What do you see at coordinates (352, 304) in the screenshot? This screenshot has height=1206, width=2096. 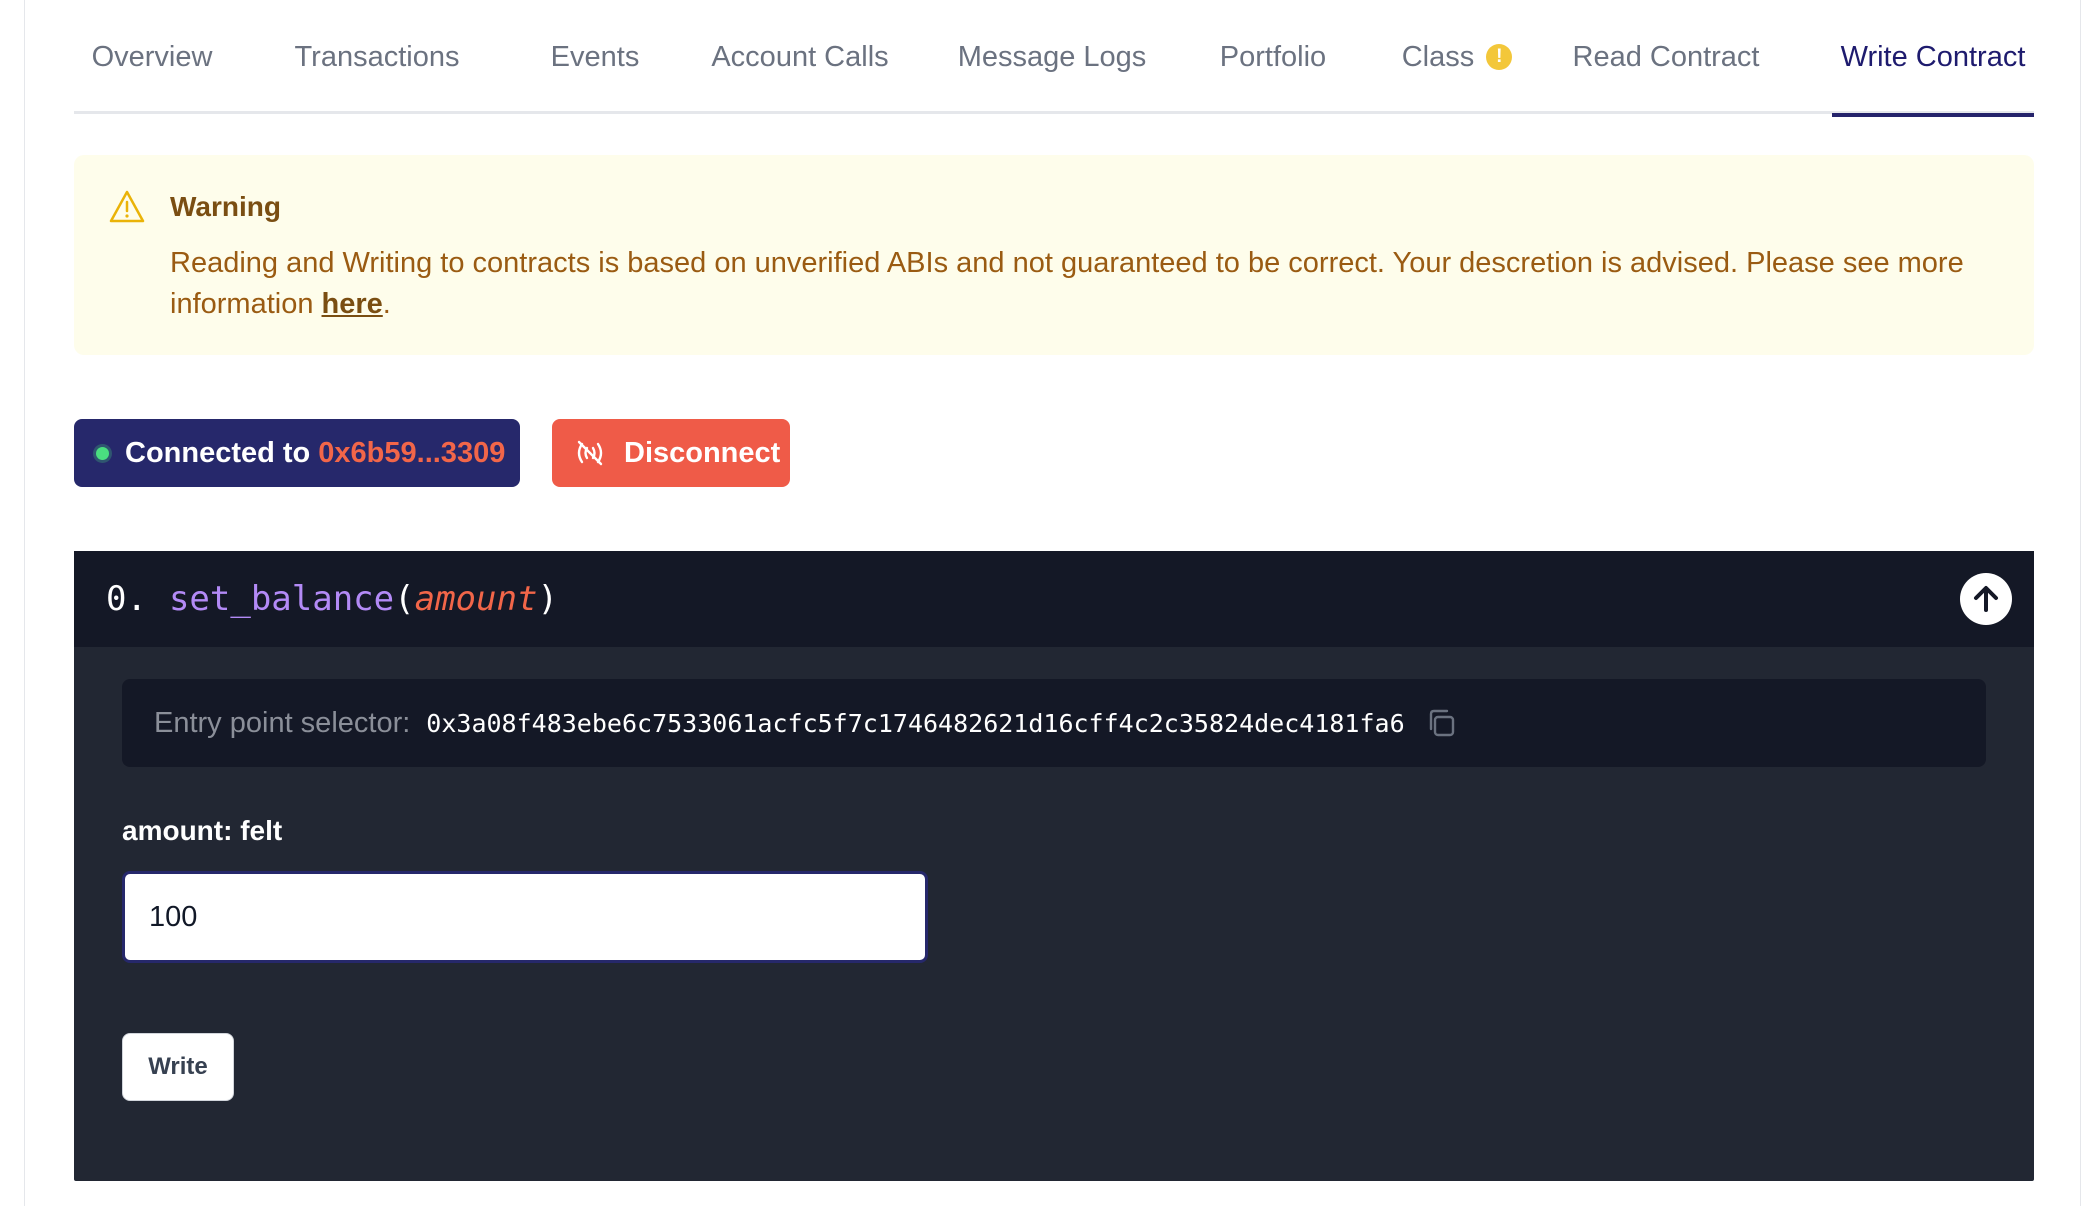 I see `more-info-link: here` at bounding box center [352, 304].